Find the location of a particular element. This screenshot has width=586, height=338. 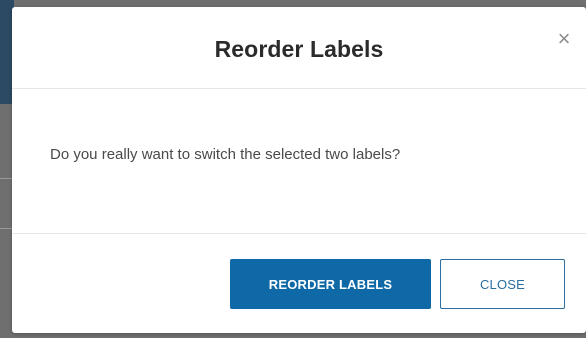

dialog-title: Reorder Labels is located at coordinates (299, 49).